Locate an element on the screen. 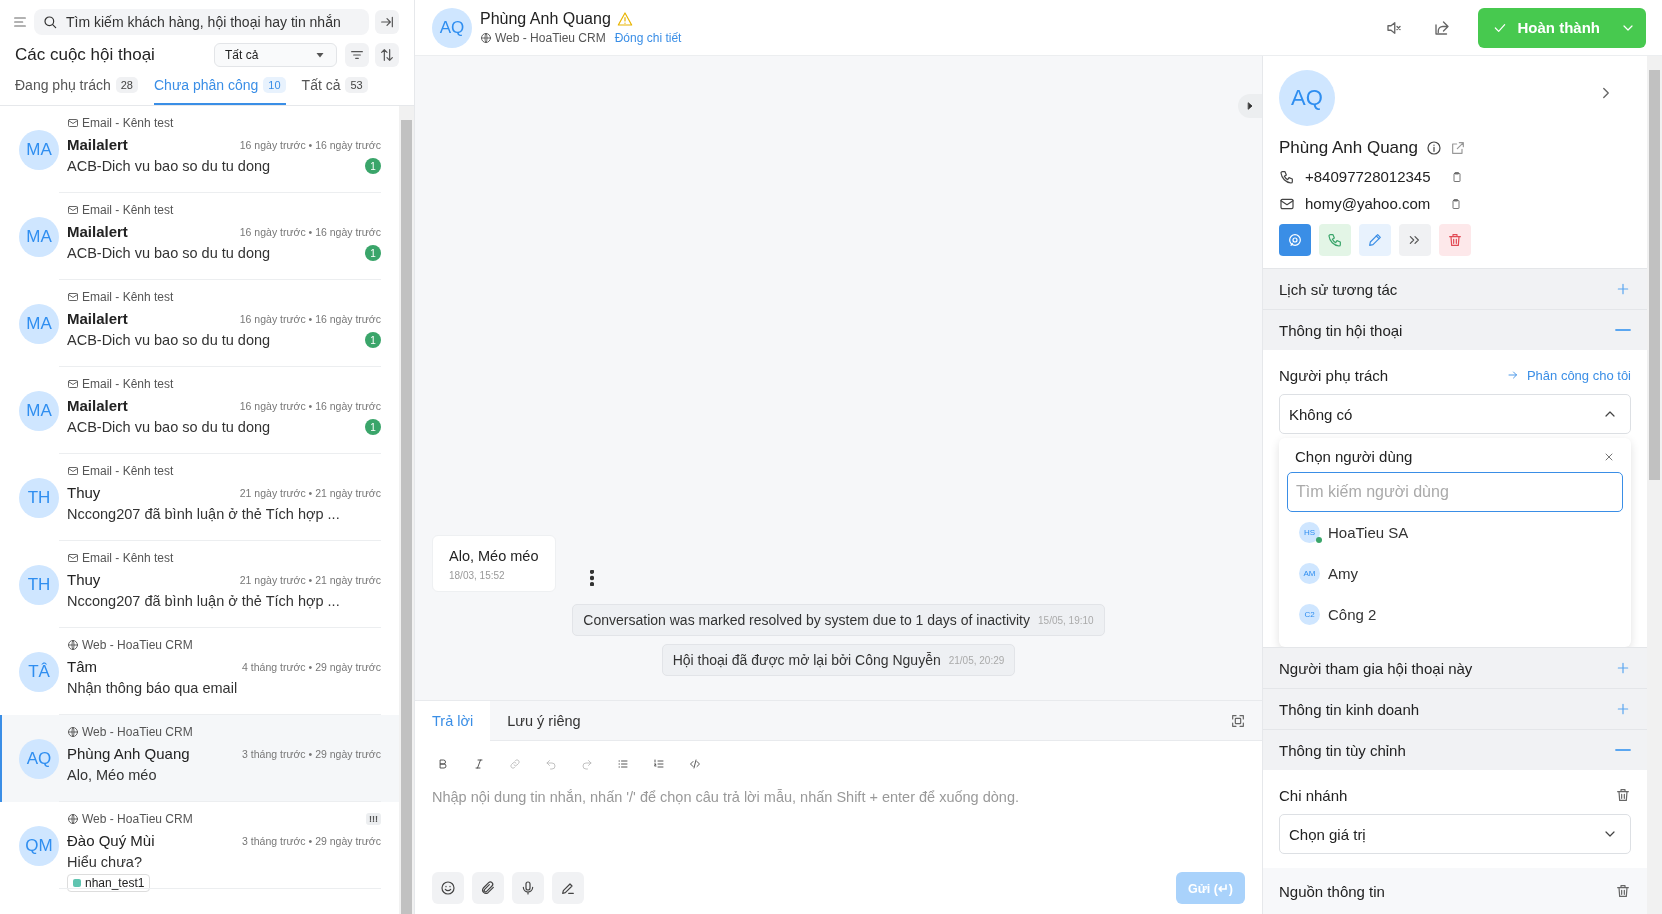  timestamp: 21 ngày trước • 21 ngày trước is located at coordinates (310, 492).